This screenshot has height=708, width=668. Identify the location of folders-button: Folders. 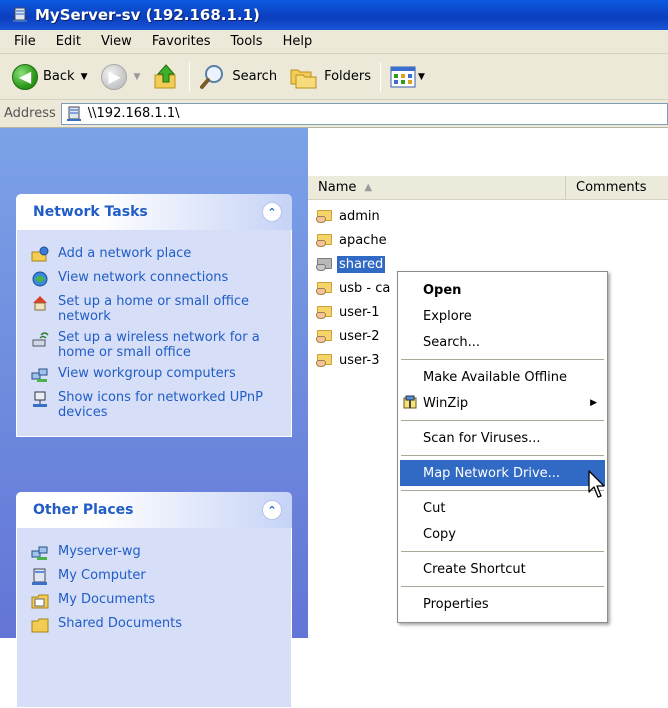
(330, 77).